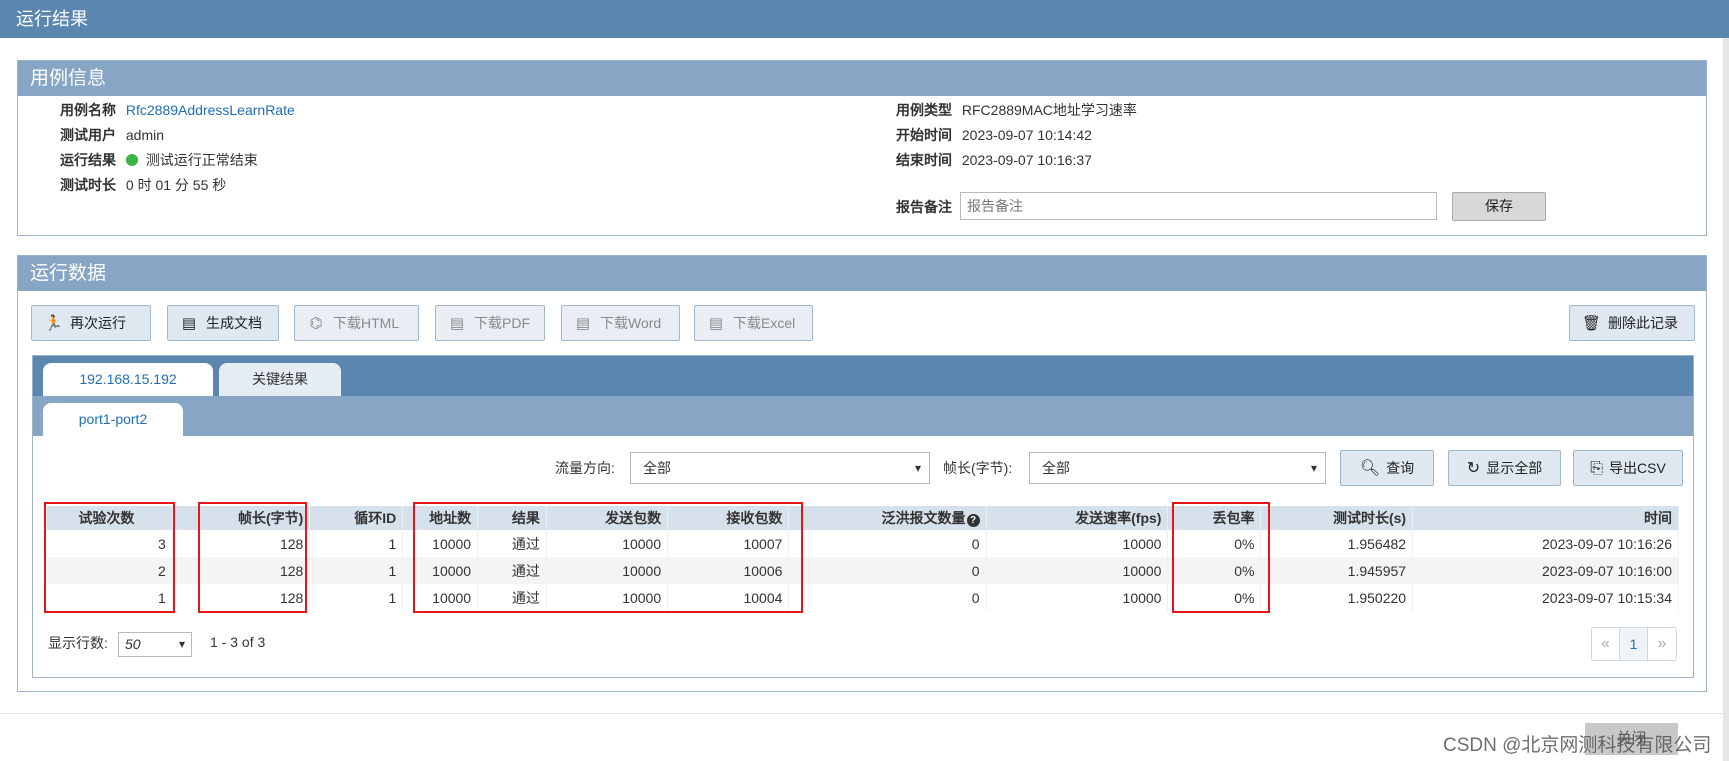  What do you see at coordinates (978, 468) in the screenshot?
I see `frame-length-label: 帧长(字节):` at bounding box center [978, 468].